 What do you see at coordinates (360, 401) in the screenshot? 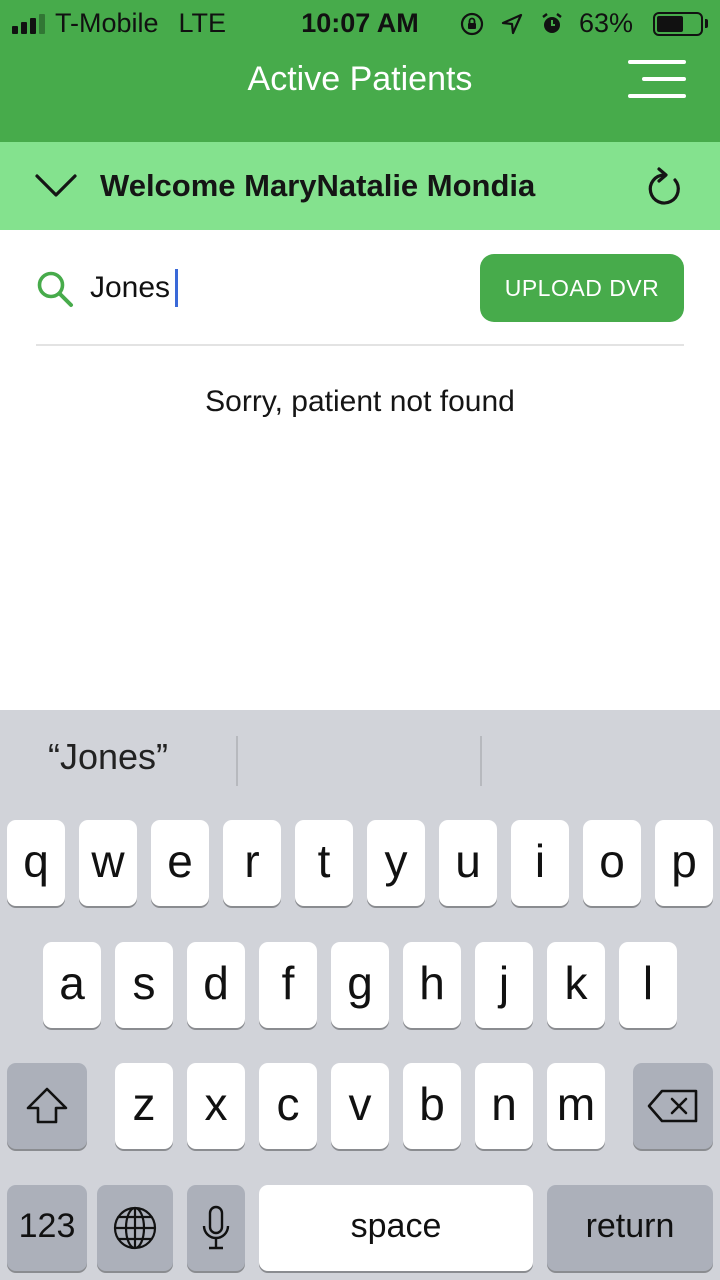
I see `not-found-message: Sorry, patient not found` at bounding box center [360, 401].